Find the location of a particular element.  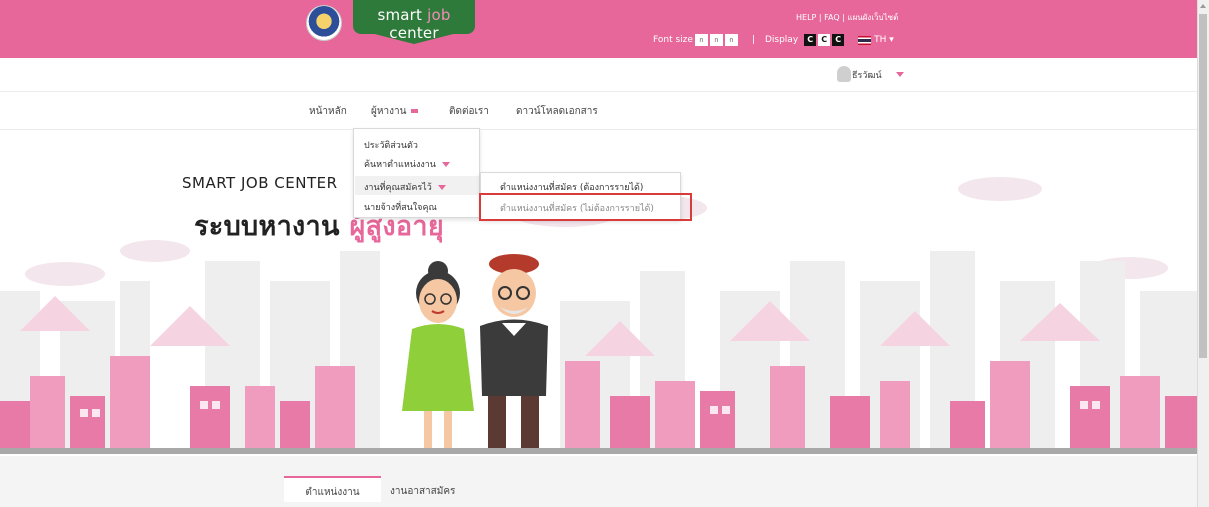

display-contrast-button: C is located at coordinates (838, 40).